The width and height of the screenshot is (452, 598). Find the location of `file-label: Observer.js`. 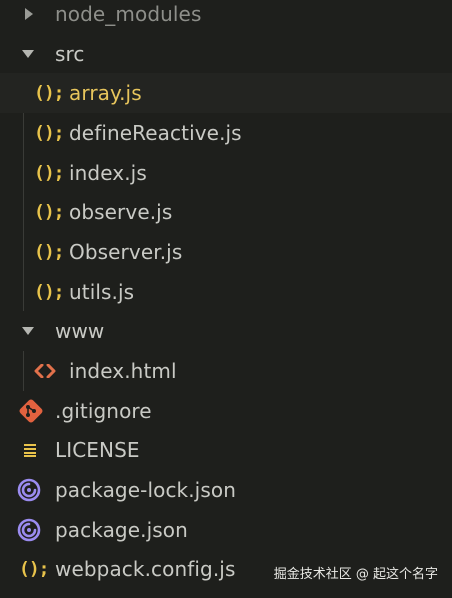

file-label: Observer.js is located at coordinates (126, 251).